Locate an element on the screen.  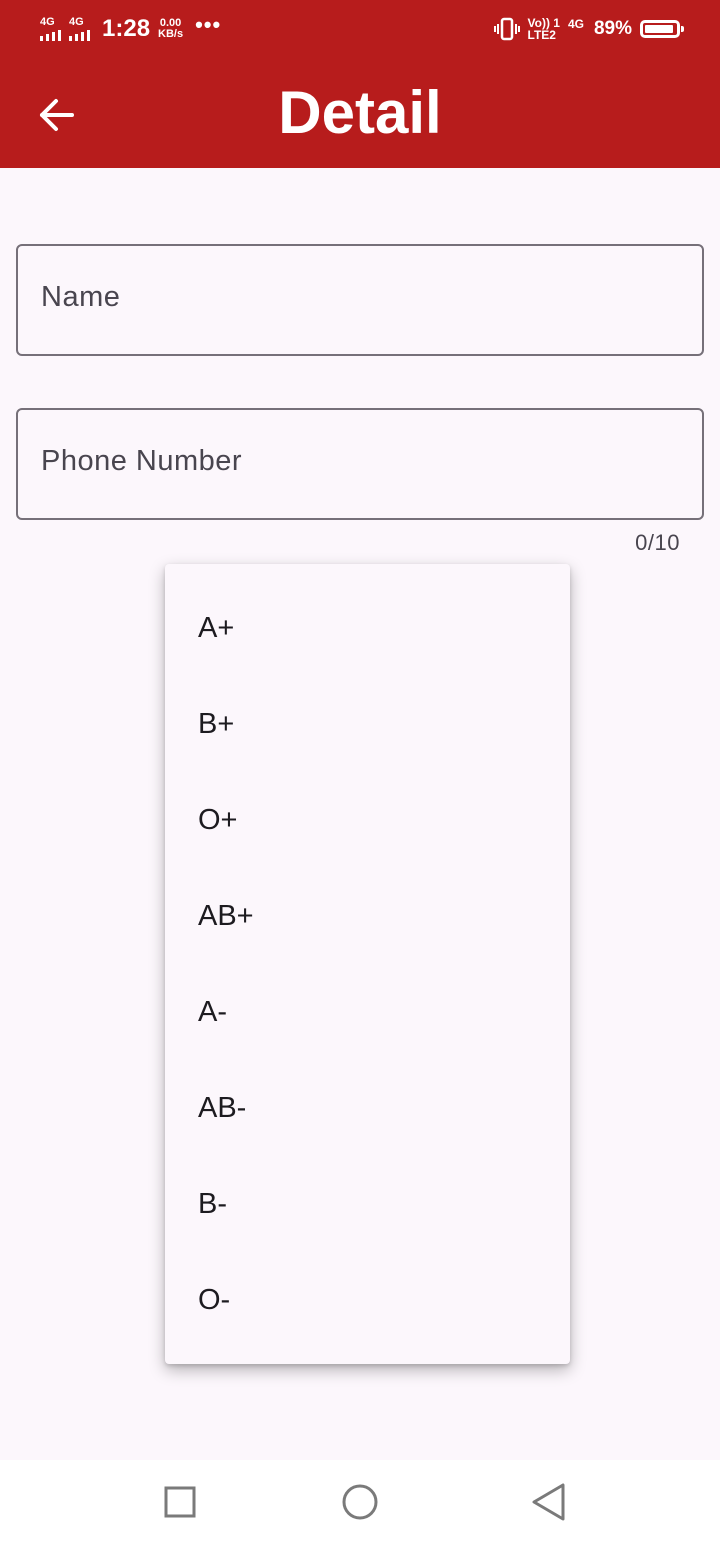
system-back-button is located at coordinates (548, 1502).